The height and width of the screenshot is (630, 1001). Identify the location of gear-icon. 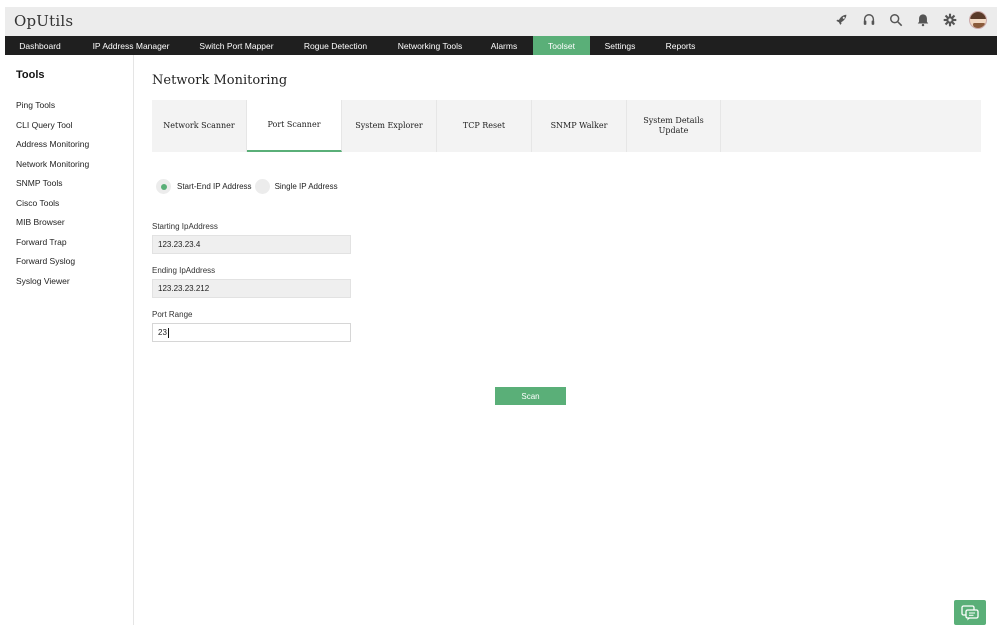
(950, 20).